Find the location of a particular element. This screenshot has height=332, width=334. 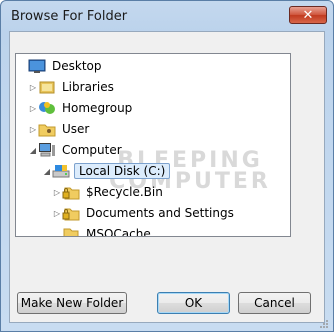

tree-item-recycle-bin: ▷ $Recycle.Bin is located at coordinates (108, 192).